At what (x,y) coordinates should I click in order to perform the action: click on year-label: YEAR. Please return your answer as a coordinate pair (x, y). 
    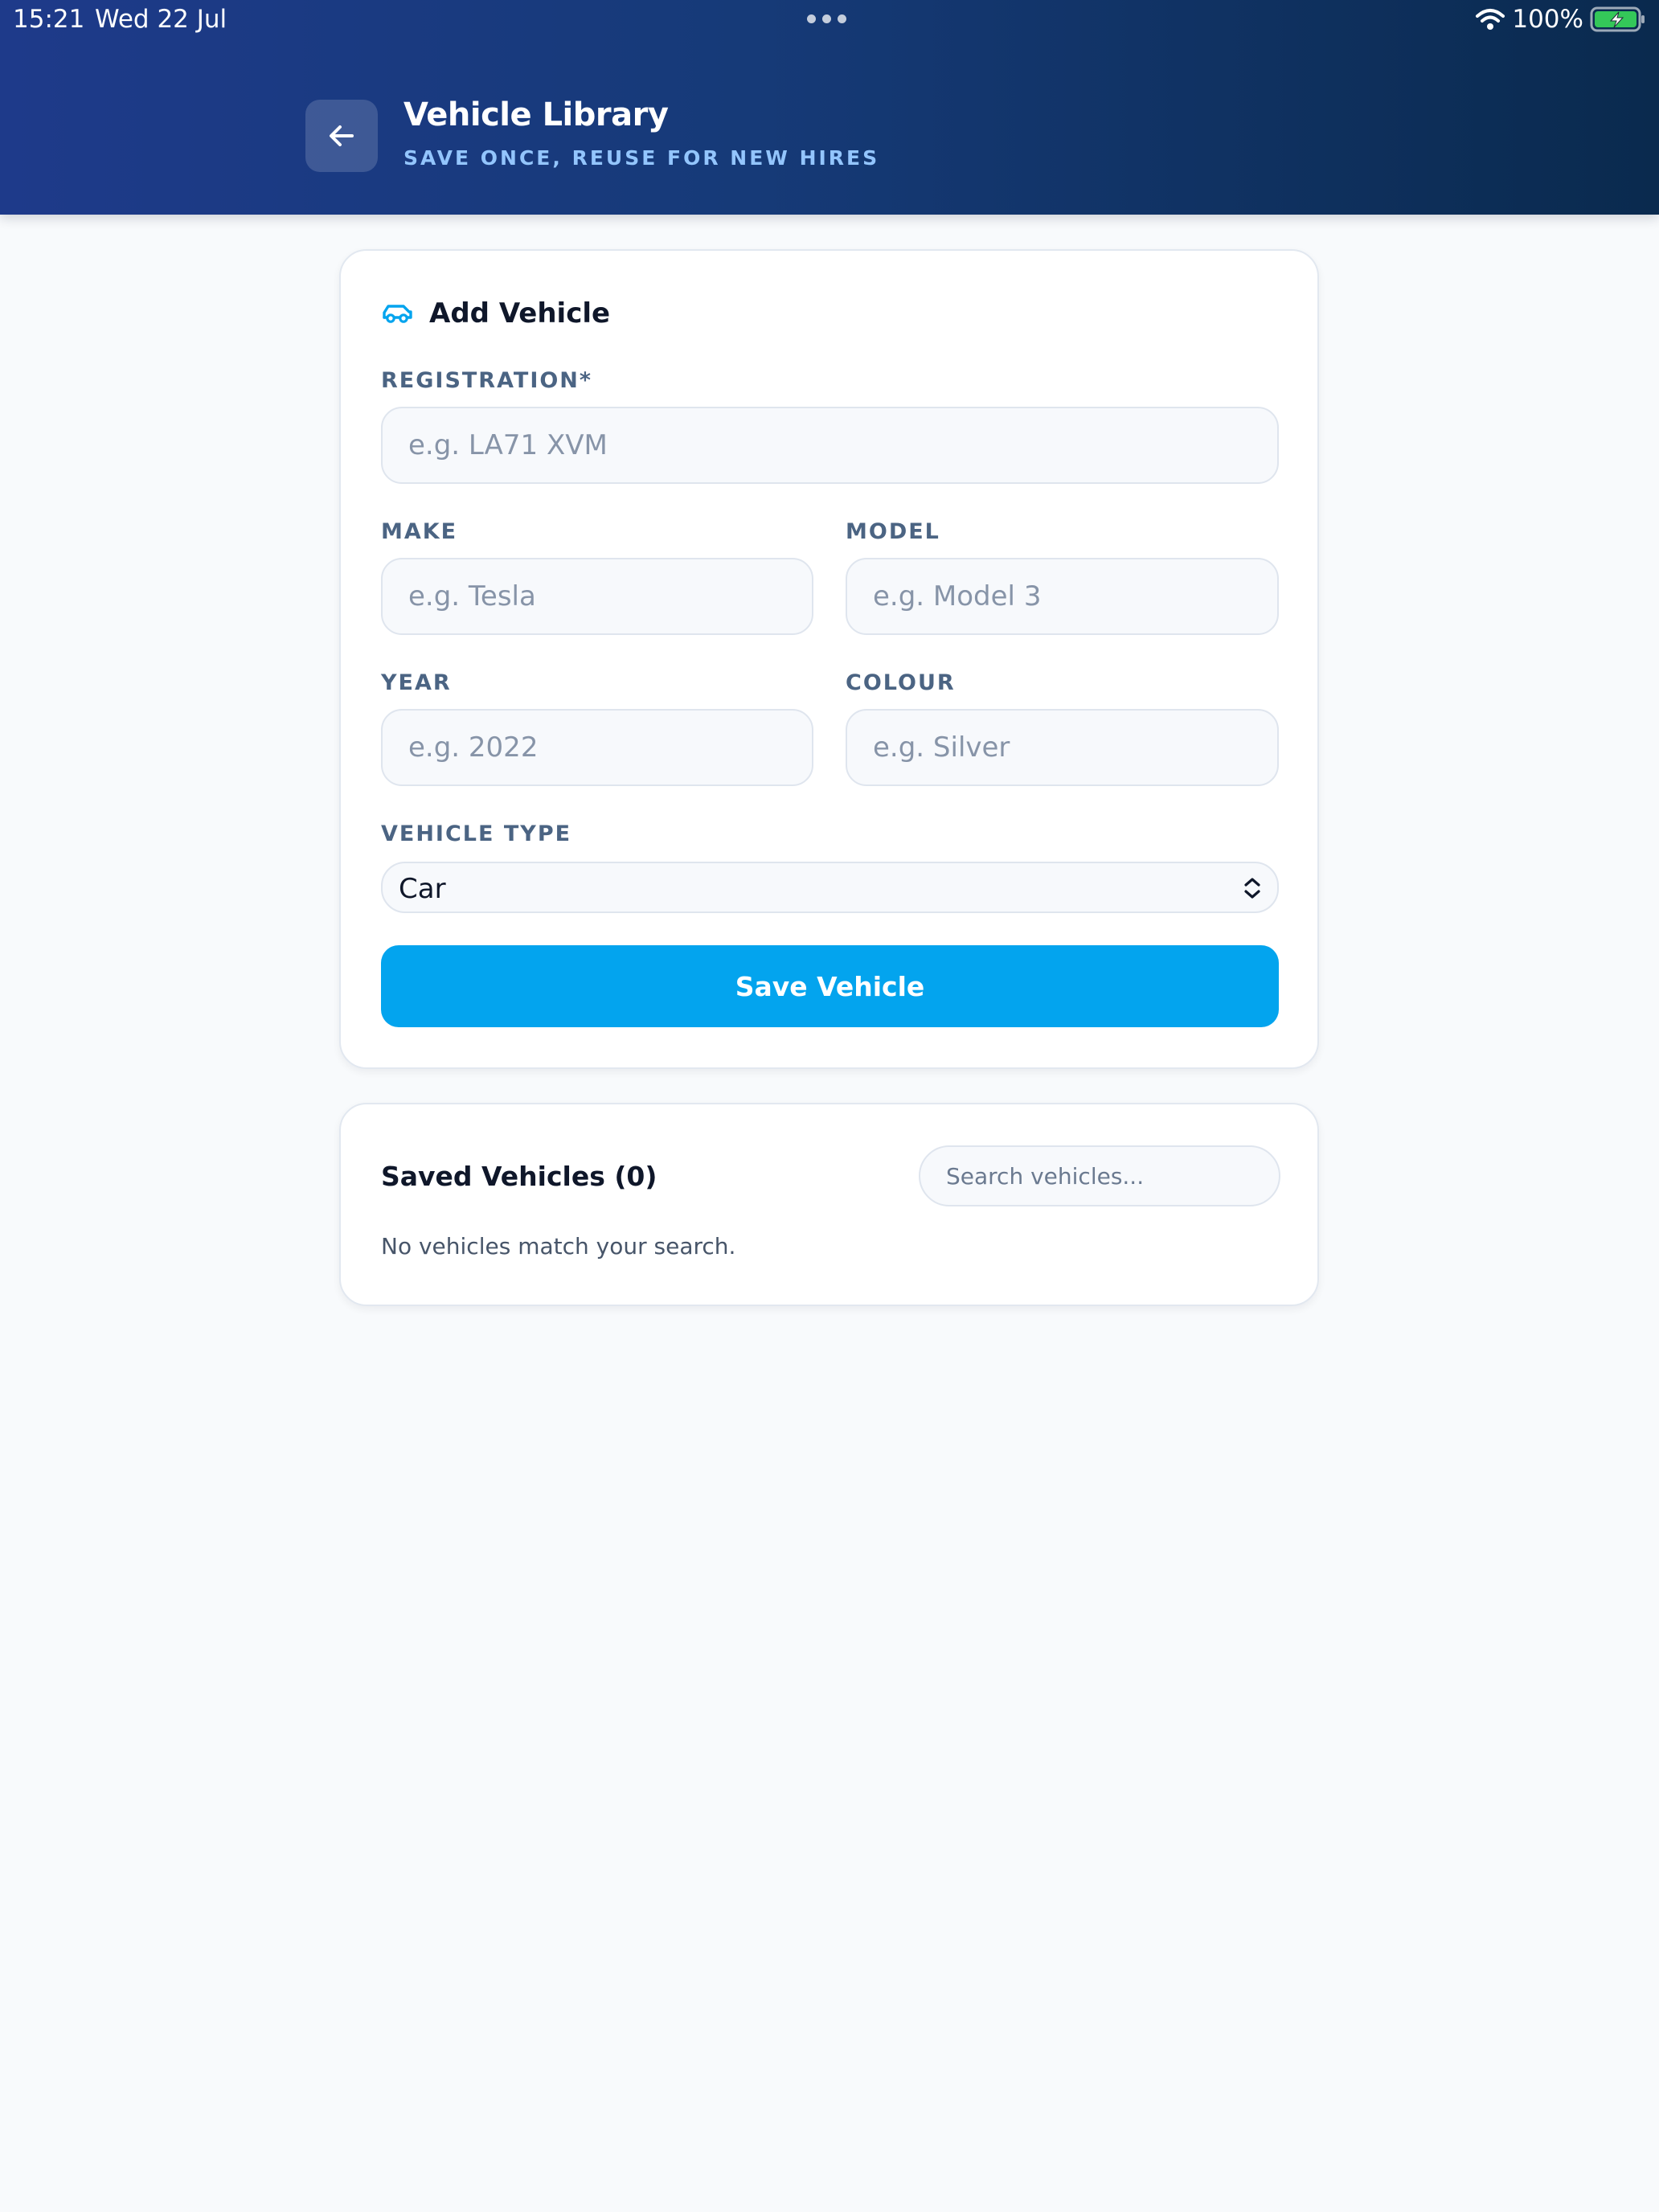
    Looking at the image, I should click on (416, 682).